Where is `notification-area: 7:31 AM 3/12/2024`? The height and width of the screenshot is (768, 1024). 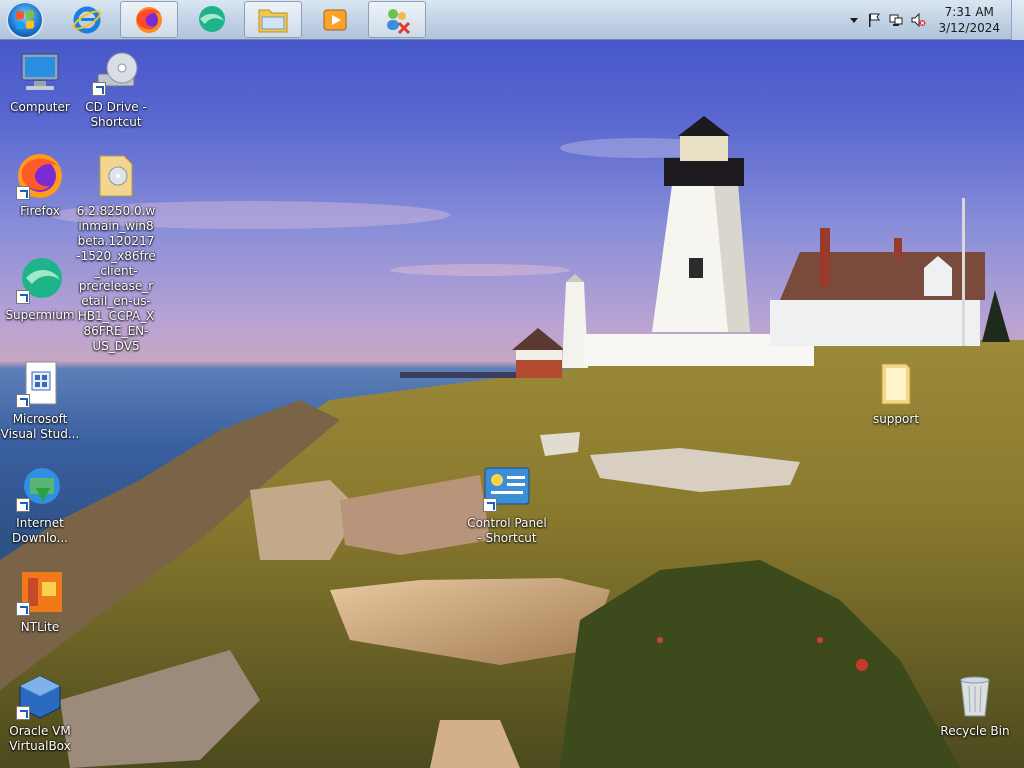
notification-area: 7:31 AM 3/12/2024 is located at coordinates (924, 20).